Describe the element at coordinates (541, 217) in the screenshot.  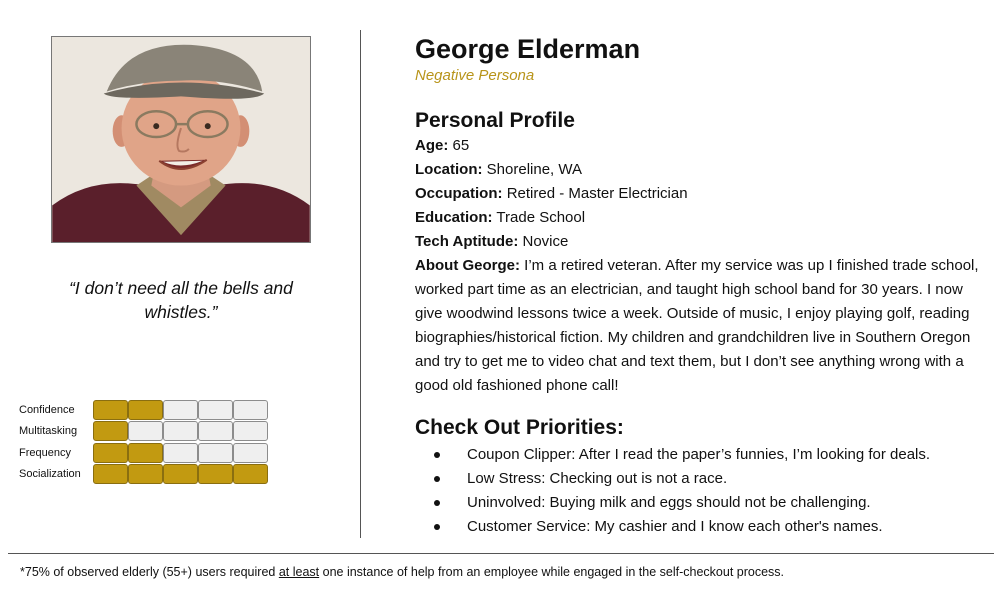
I see `education-value: Trade School` at that location.